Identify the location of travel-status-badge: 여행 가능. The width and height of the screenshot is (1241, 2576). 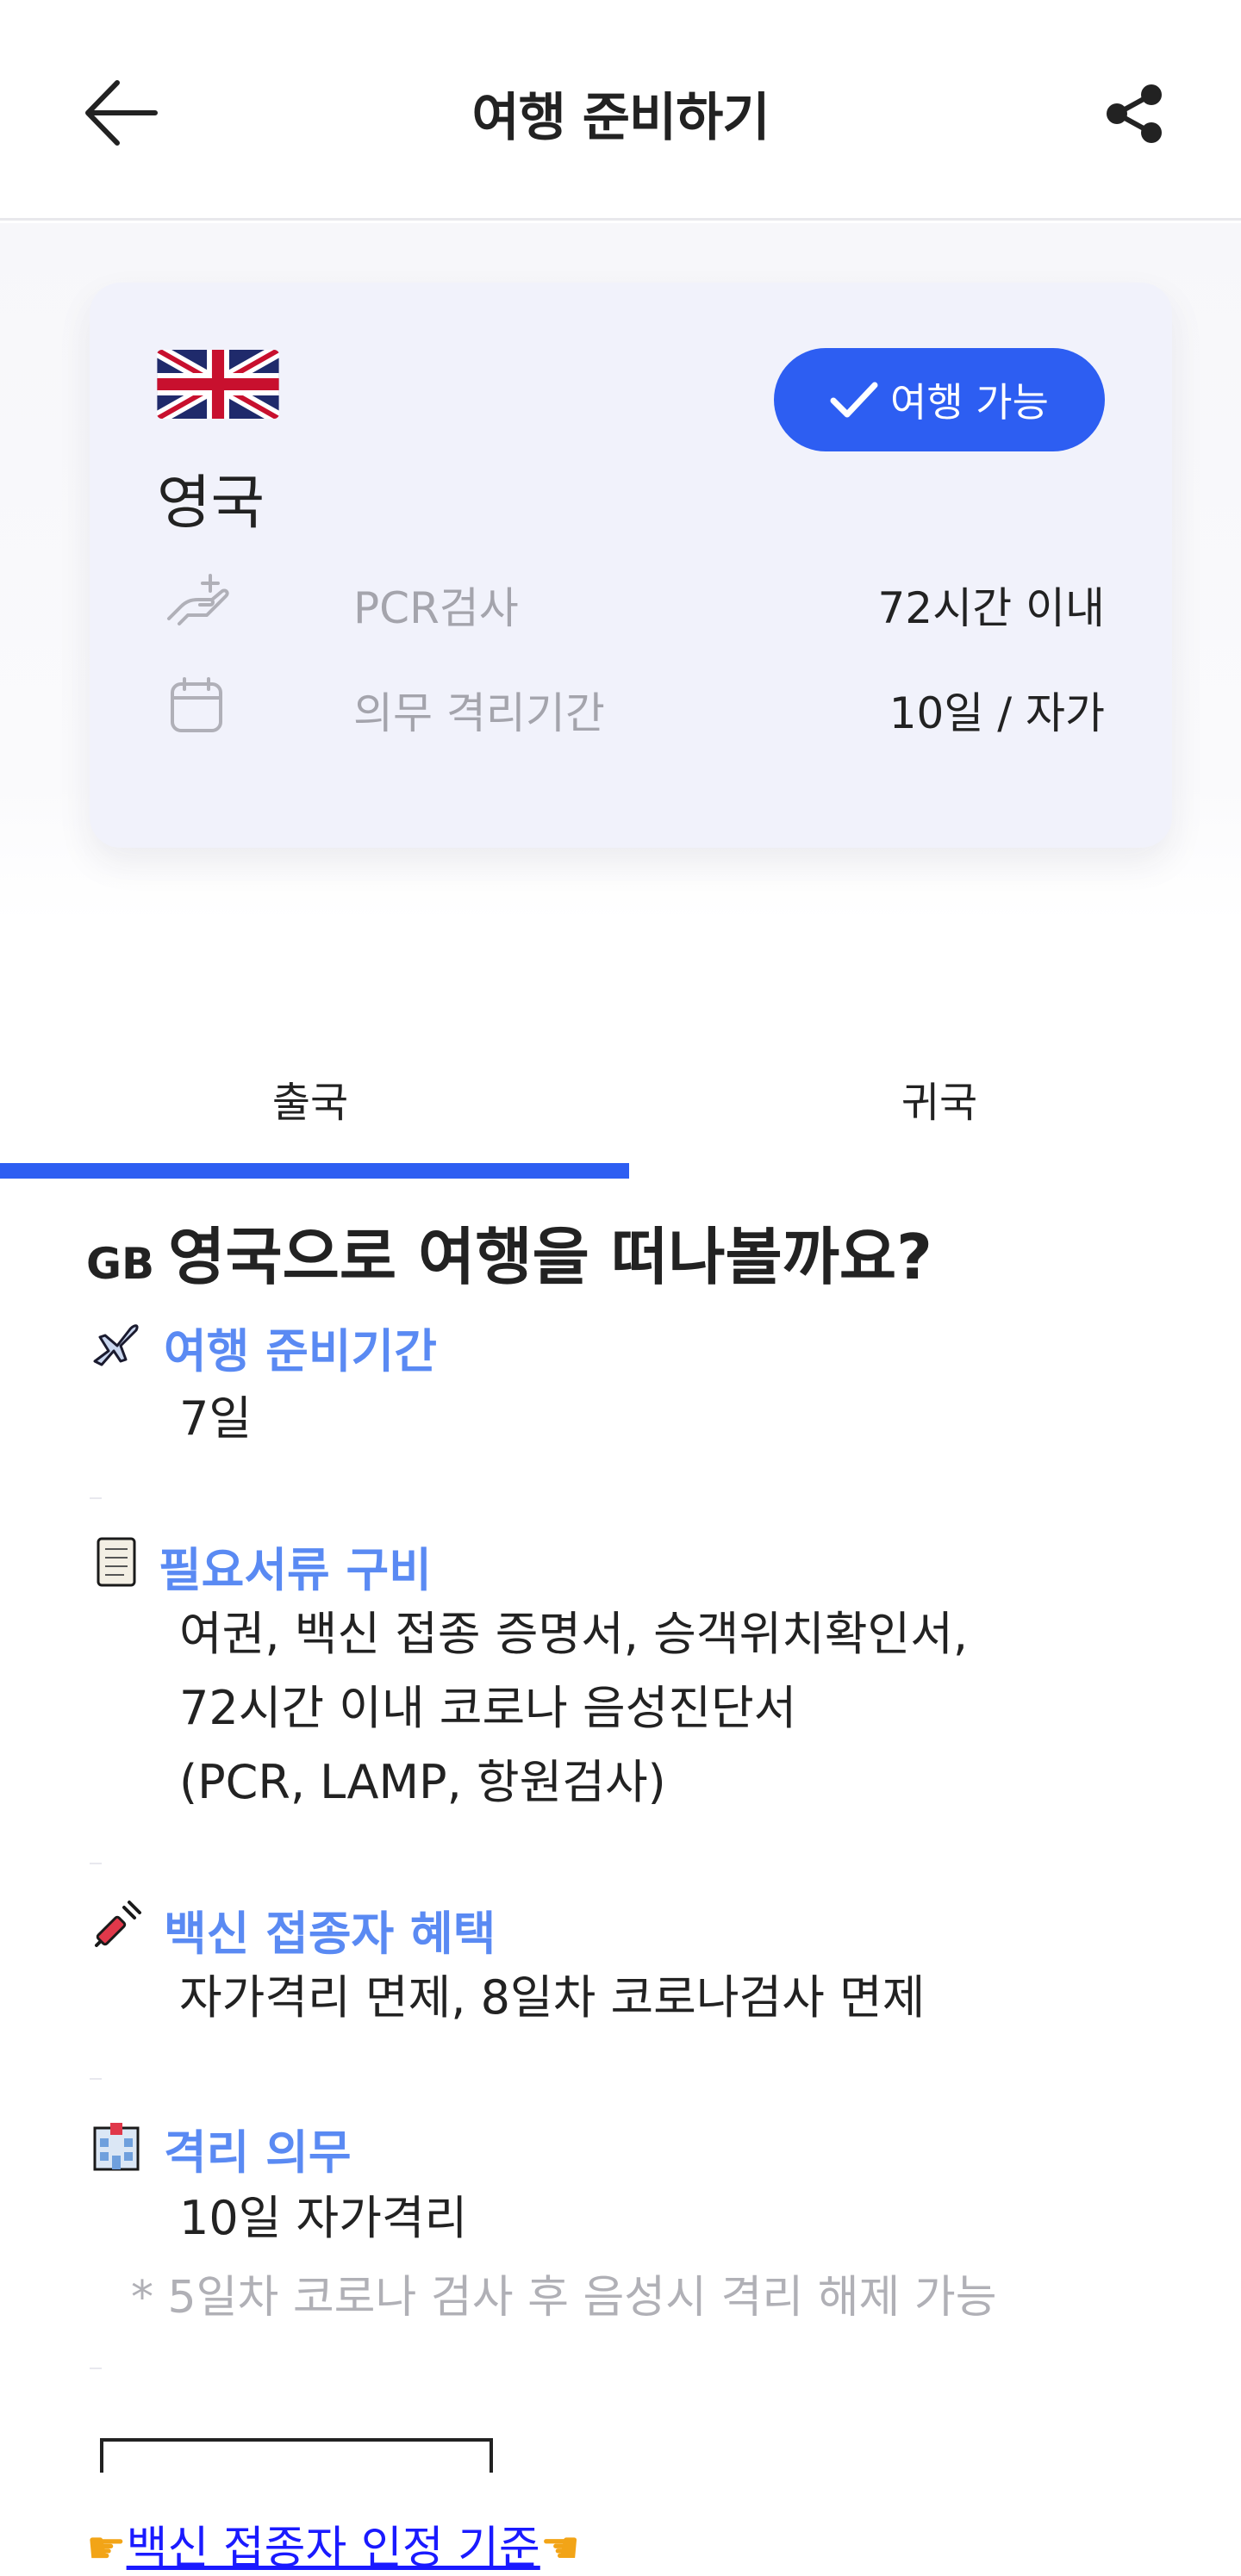
(940, 400).